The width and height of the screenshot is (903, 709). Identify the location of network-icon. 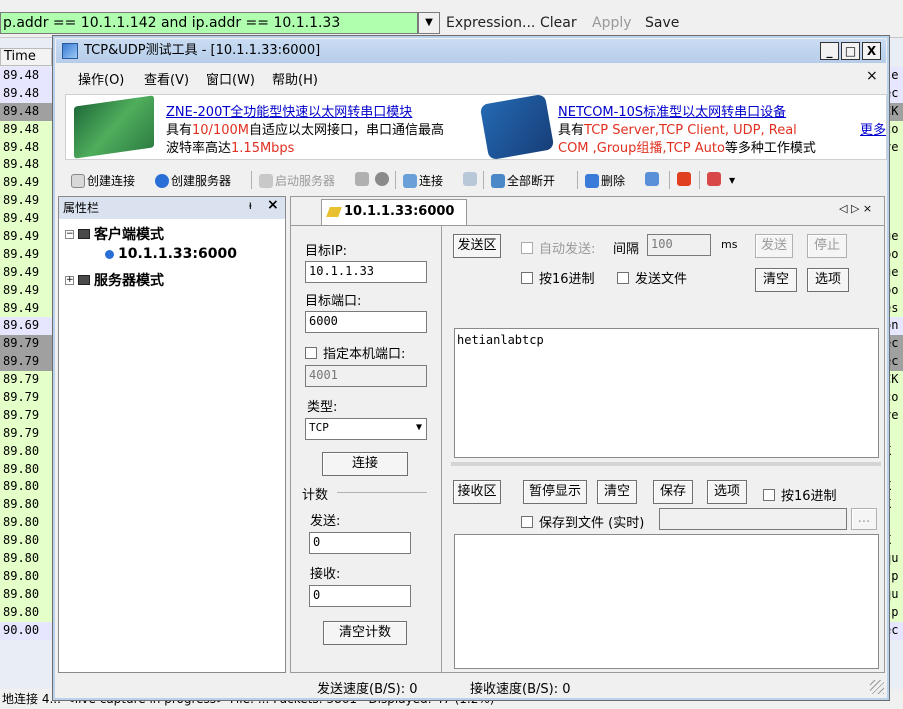
(652, 179).